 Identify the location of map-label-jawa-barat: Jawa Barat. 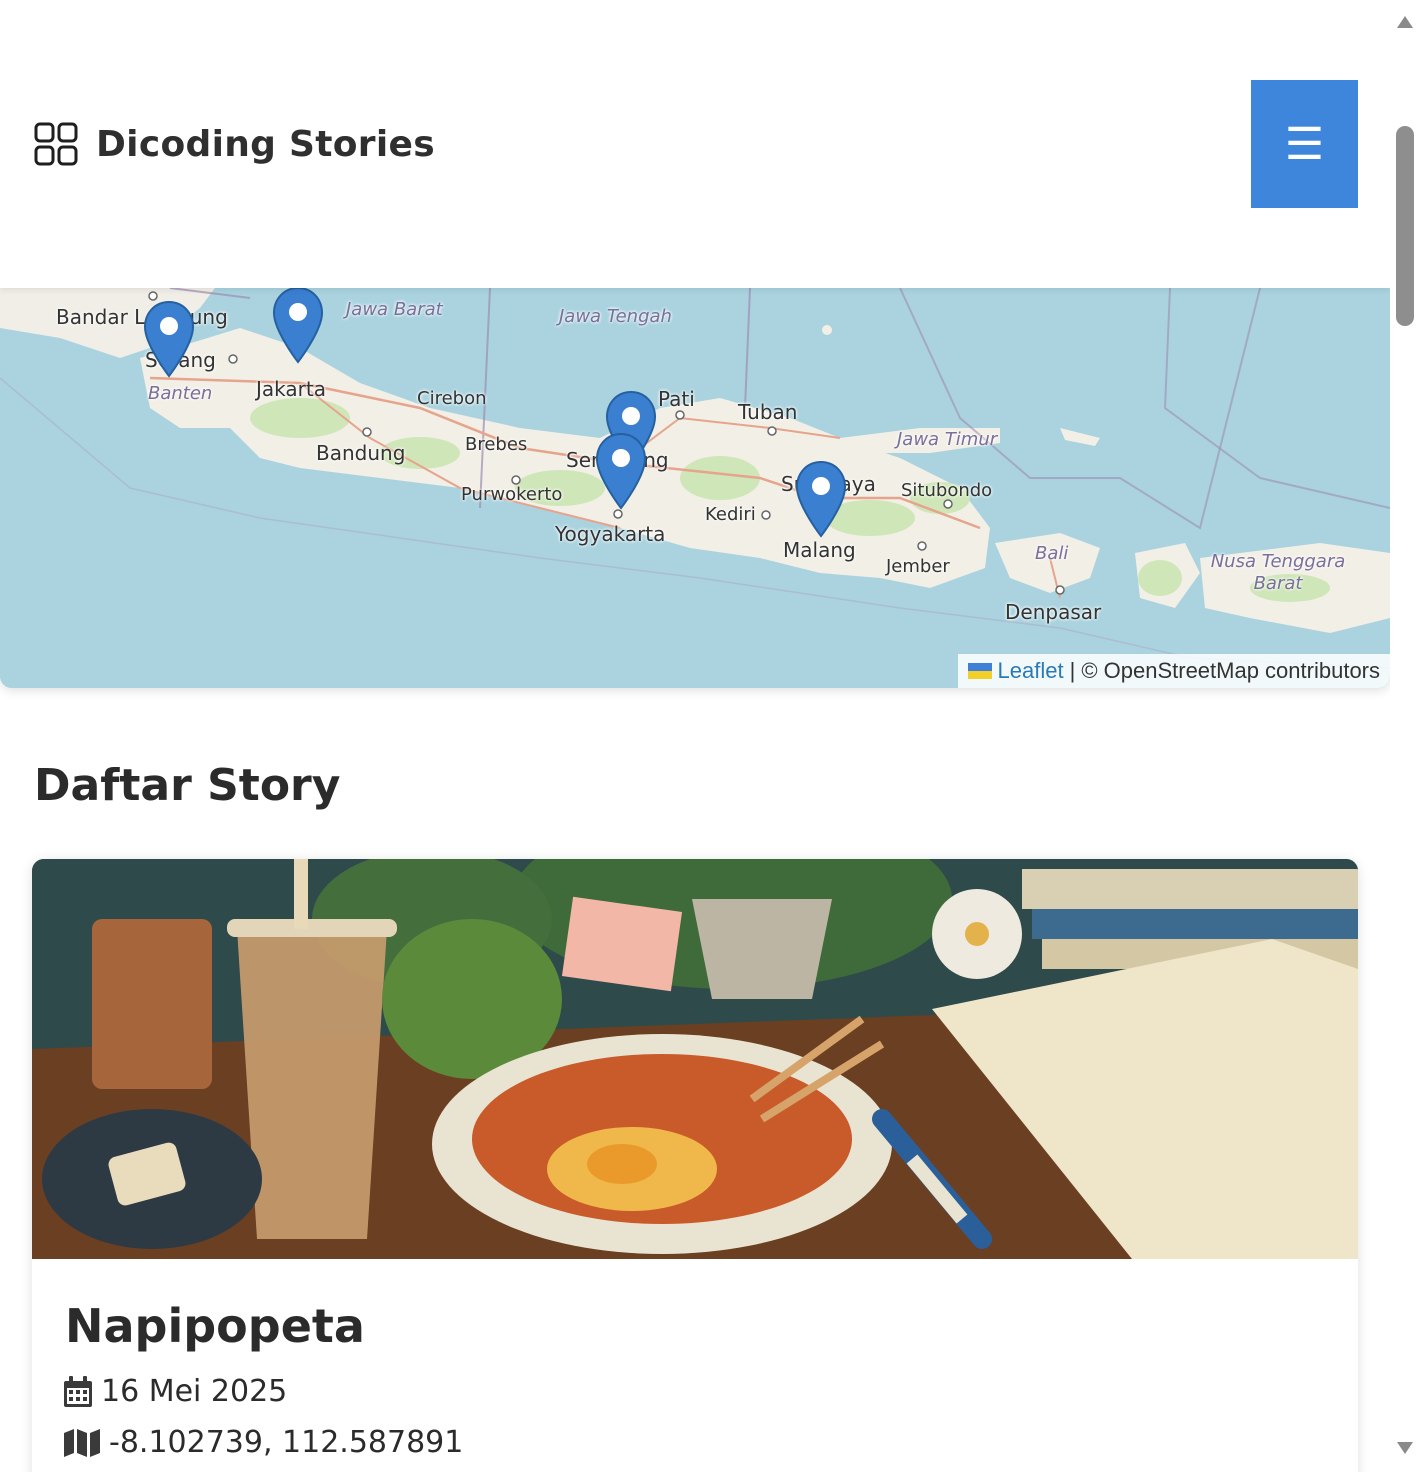
(394, 309).